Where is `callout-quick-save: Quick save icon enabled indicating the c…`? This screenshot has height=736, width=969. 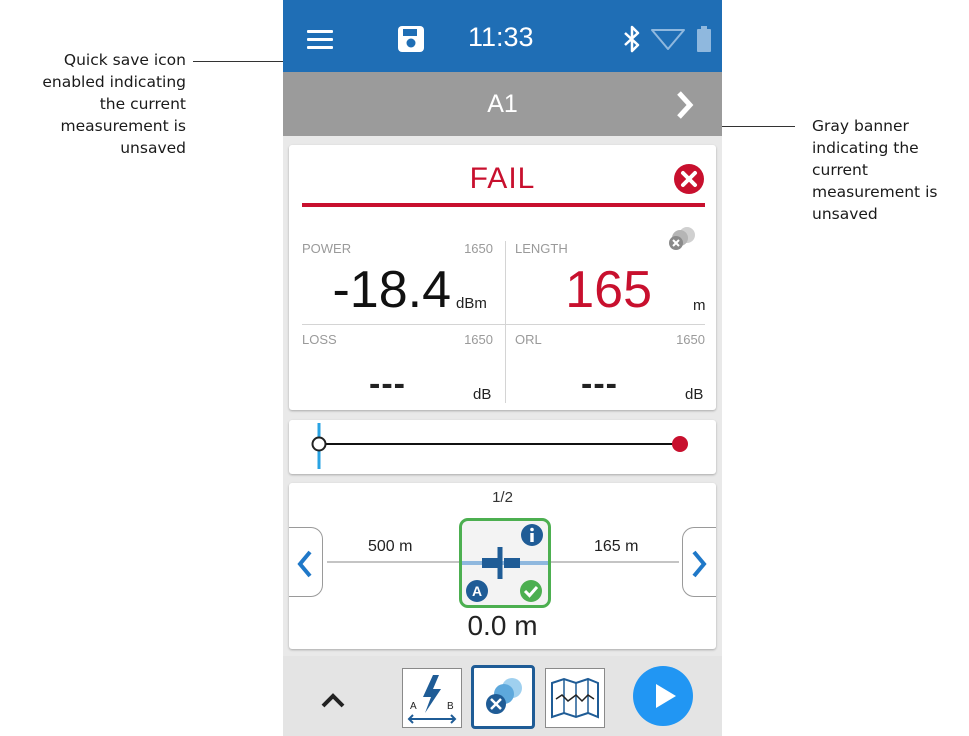
callout-quick-save: Quick save icon enabled indicating the c… is located at coordinates (94, 104).